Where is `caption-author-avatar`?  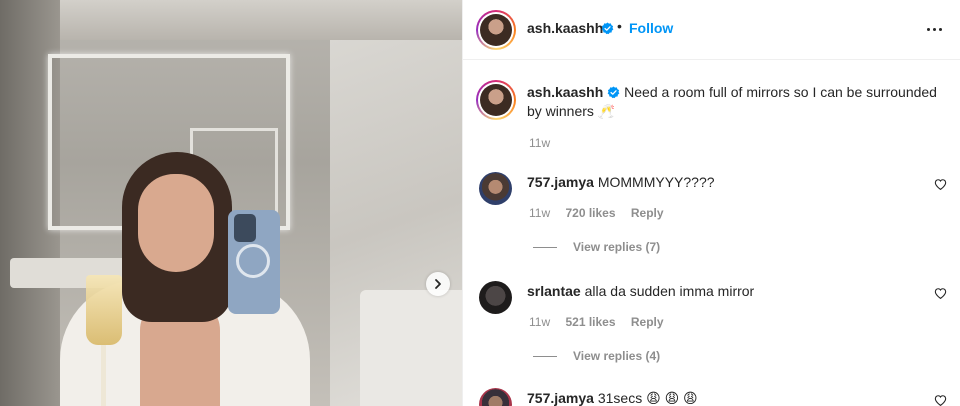
caption-author-avatar is located at coordinates (496, 100).